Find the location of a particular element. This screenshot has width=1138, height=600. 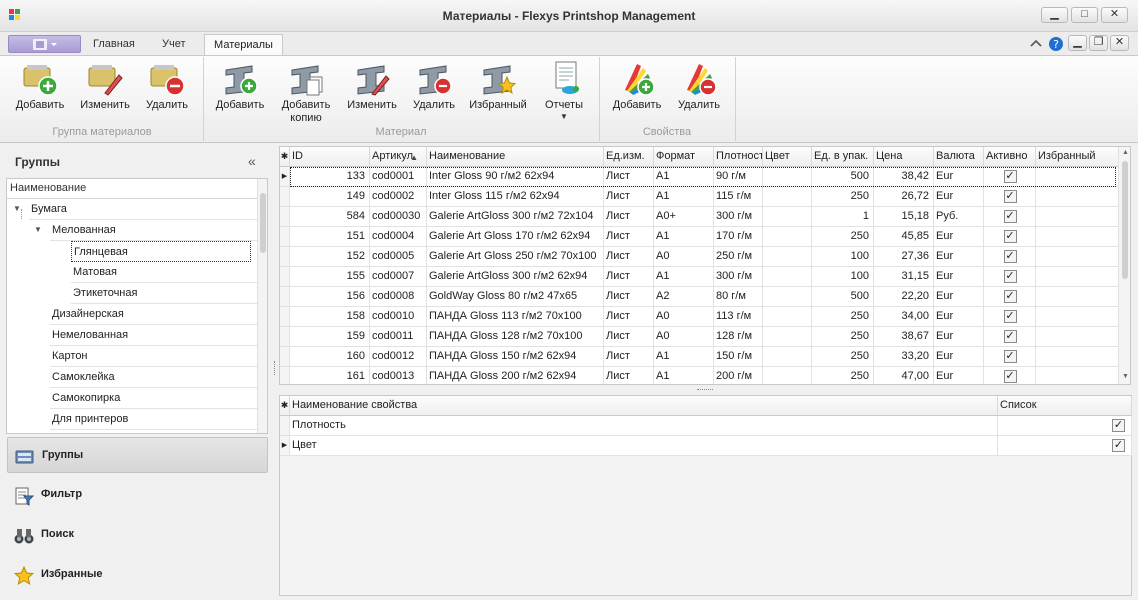

scrollbar-thumb is located at coordinates (263, 223).